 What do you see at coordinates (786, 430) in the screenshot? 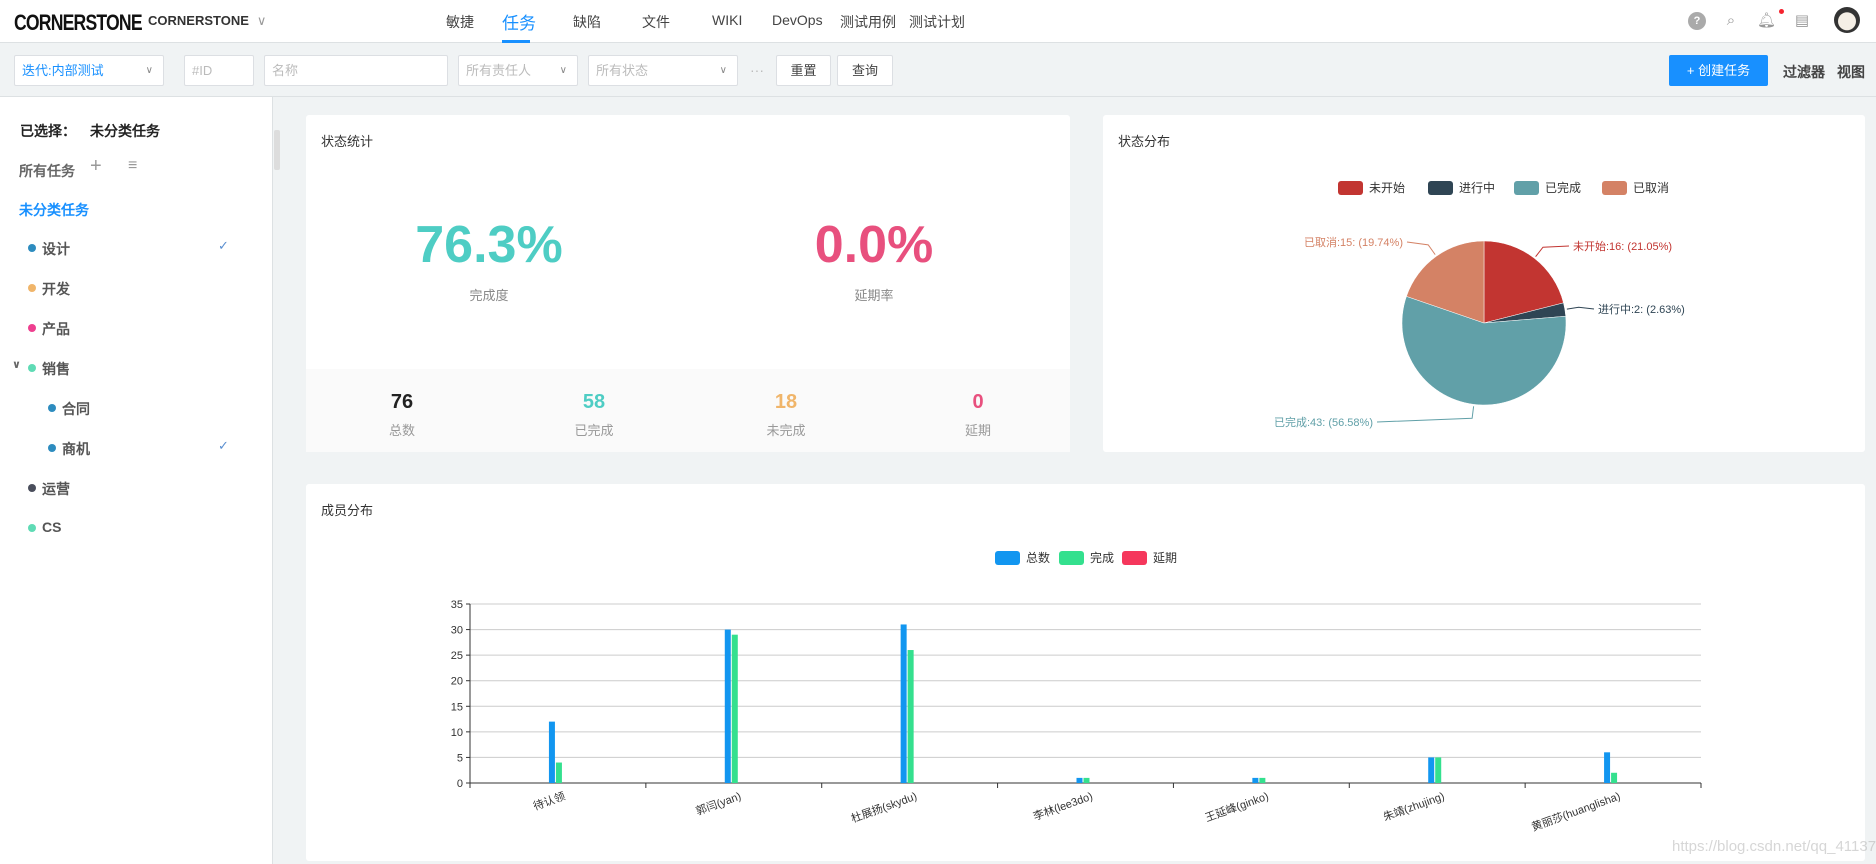
I see `stat-label: 未完成` at bounding box center [786, 430].